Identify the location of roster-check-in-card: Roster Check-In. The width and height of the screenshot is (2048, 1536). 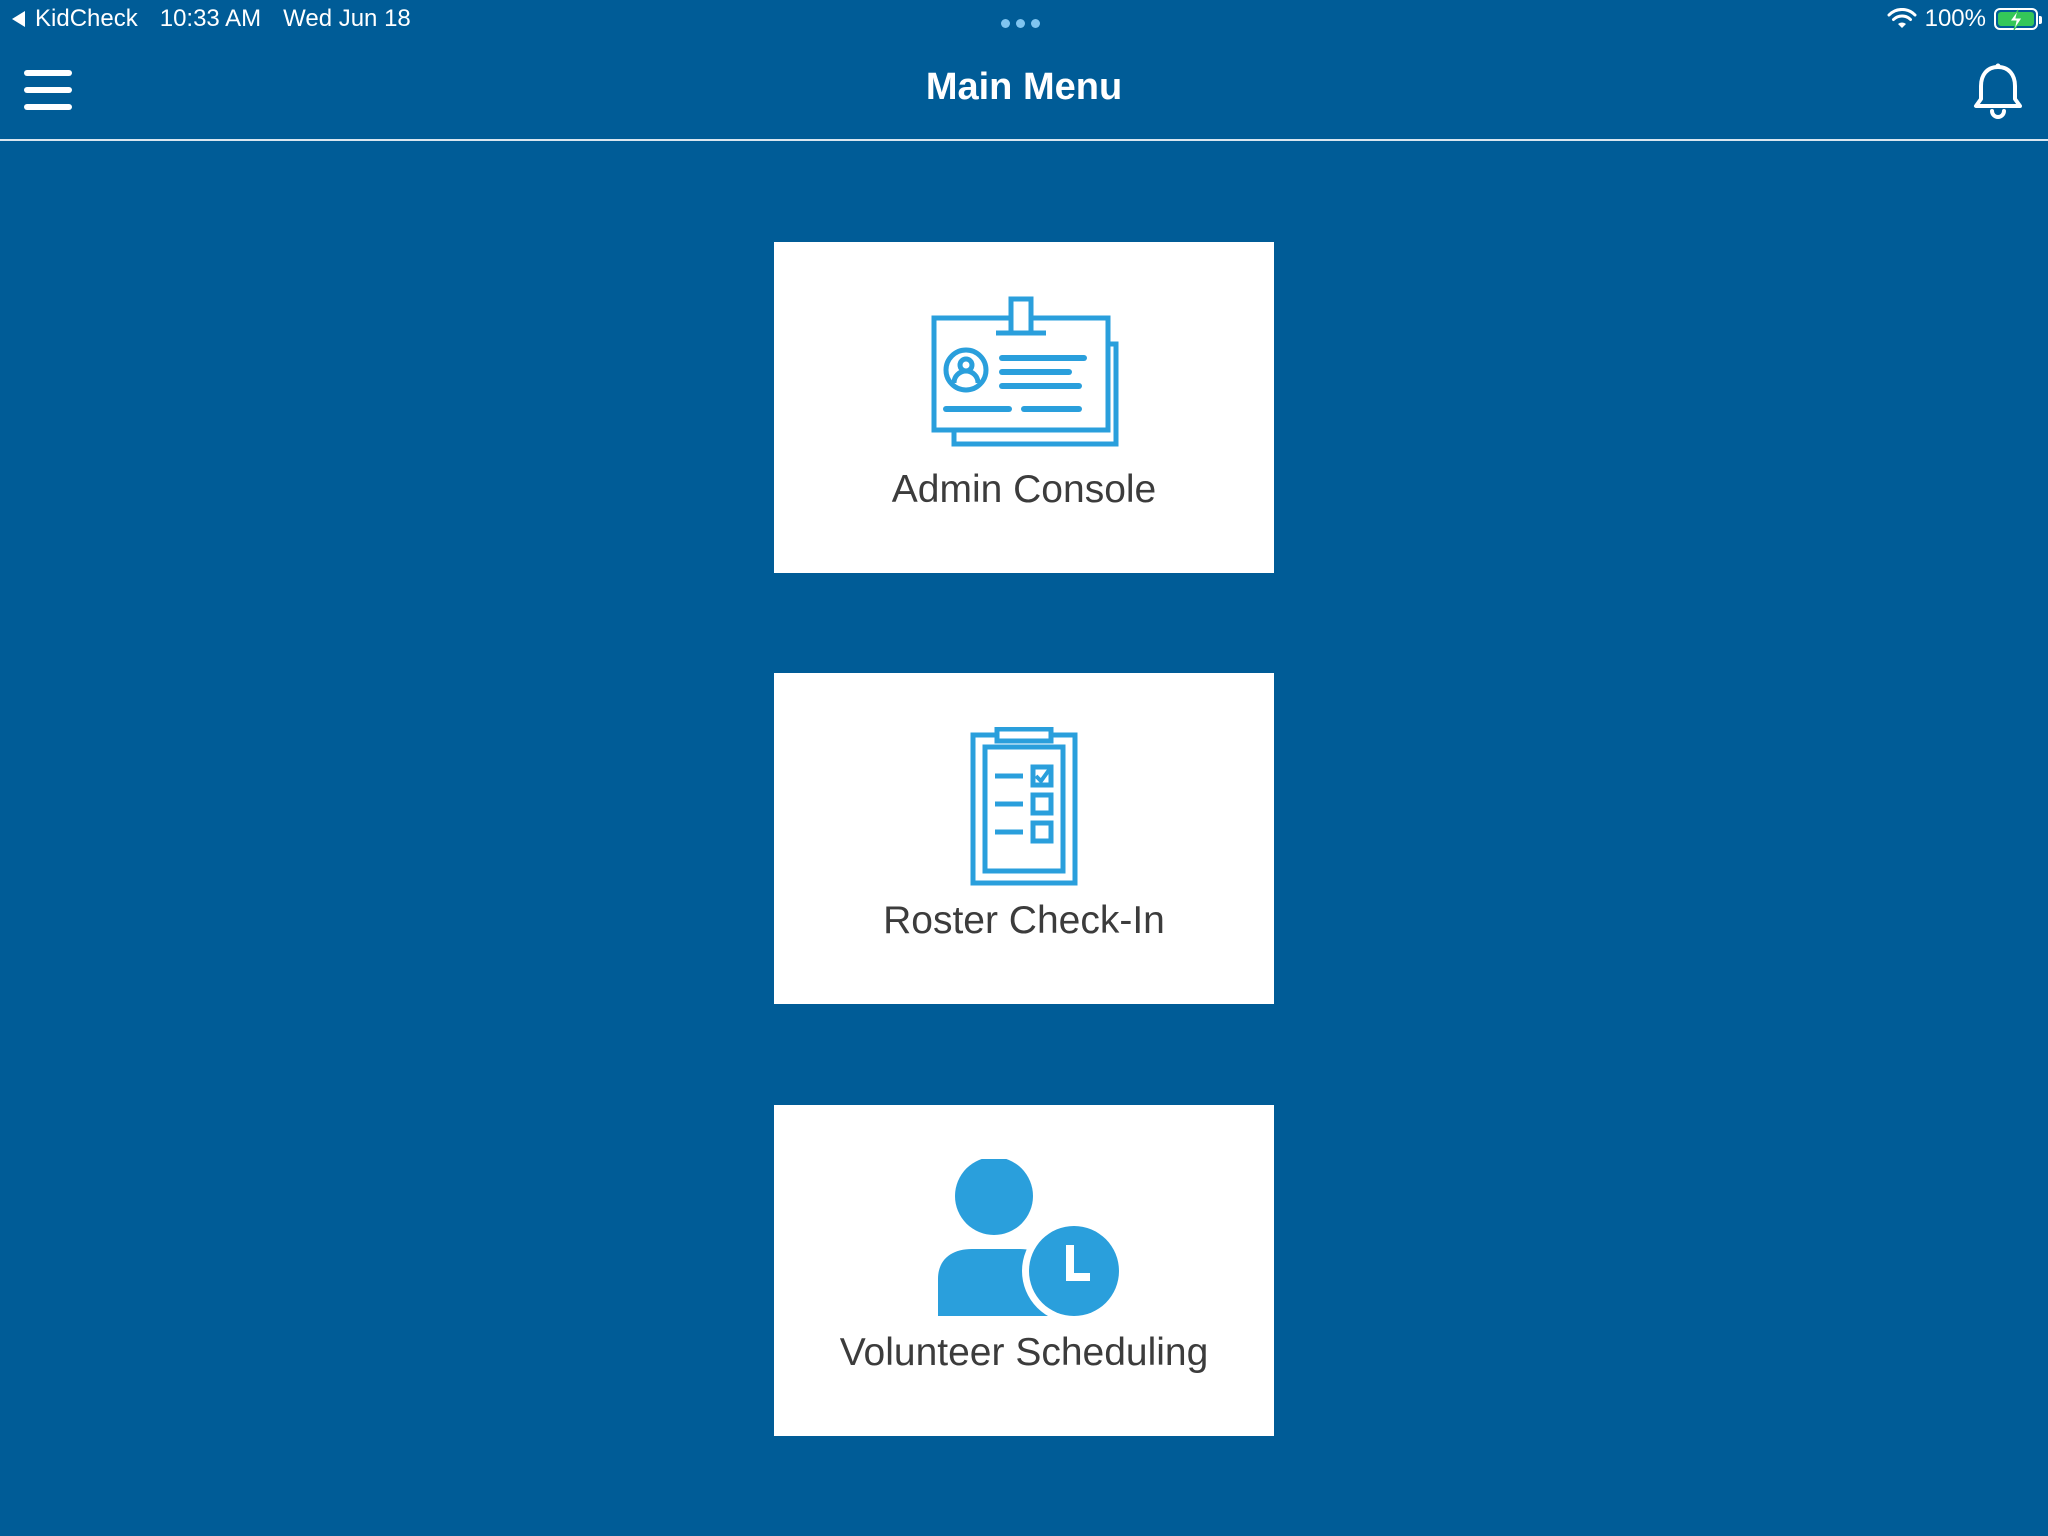
(1024, 838).